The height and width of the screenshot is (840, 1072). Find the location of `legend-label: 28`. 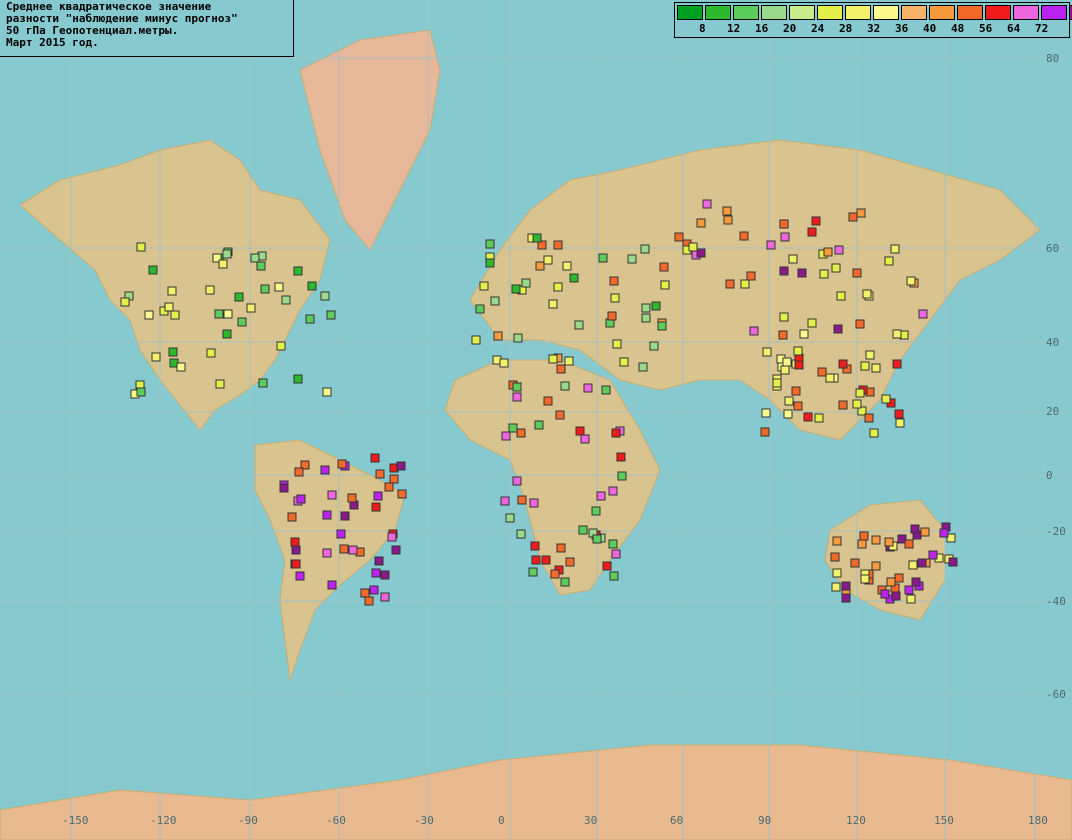

legend-label: 28 is located at coordinates (846, 28).